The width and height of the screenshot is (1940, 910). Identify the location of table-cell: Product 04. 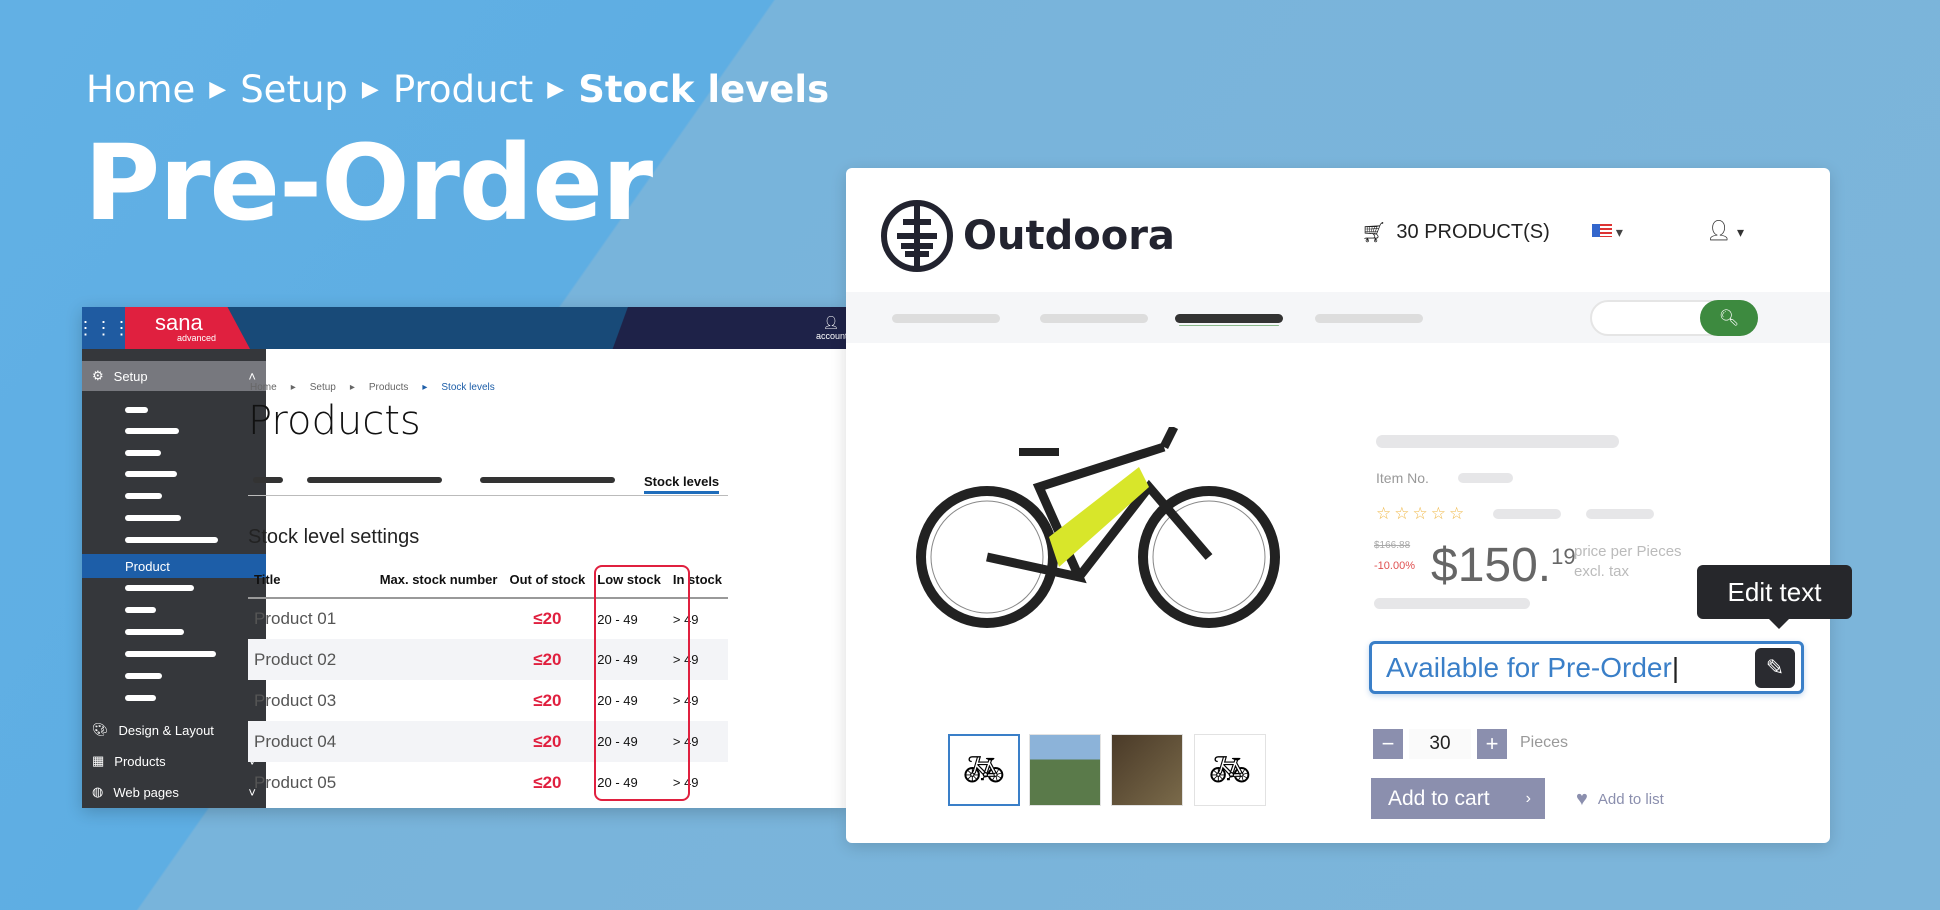
(311, 741).